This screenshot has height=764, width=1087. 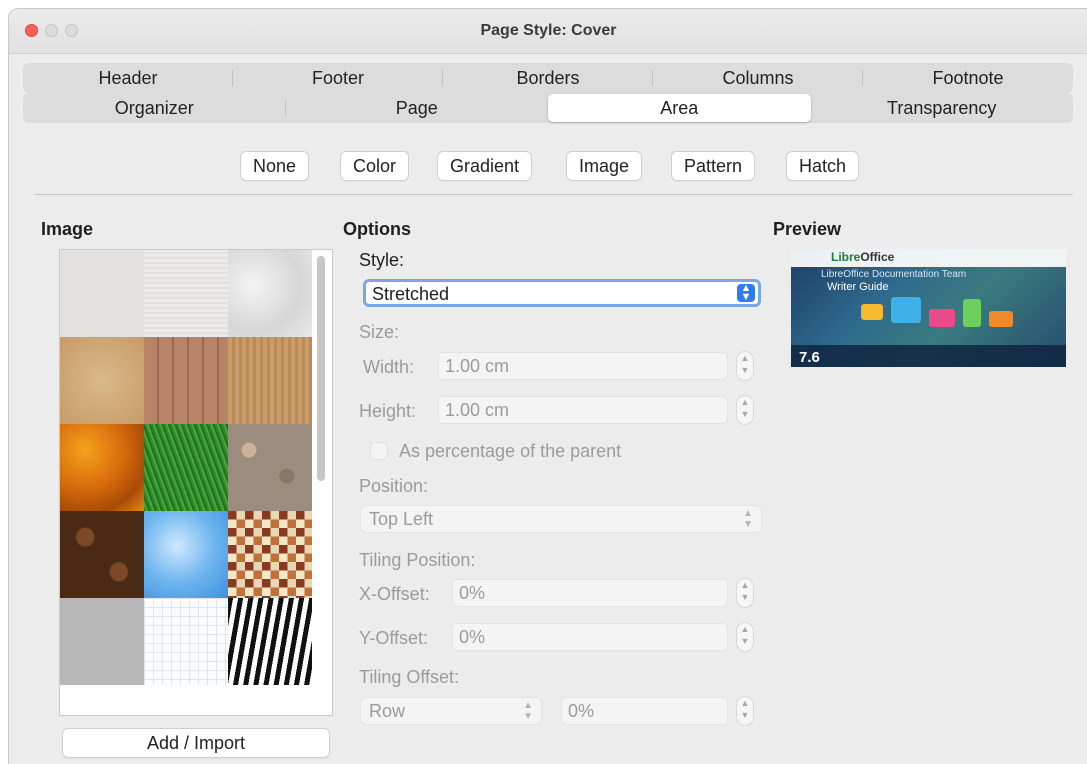 I want to click on width-value: 1.00 cm, so click(x=477, y=366).